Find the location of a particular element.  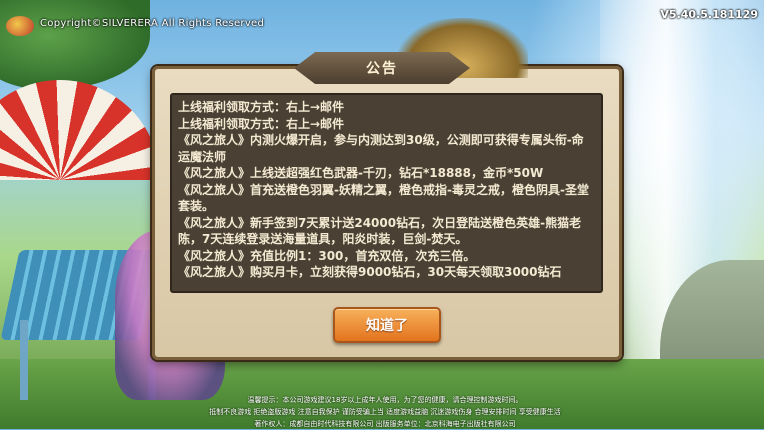

dialog-title-plate: 公告 is located at coordinates (382, 68).